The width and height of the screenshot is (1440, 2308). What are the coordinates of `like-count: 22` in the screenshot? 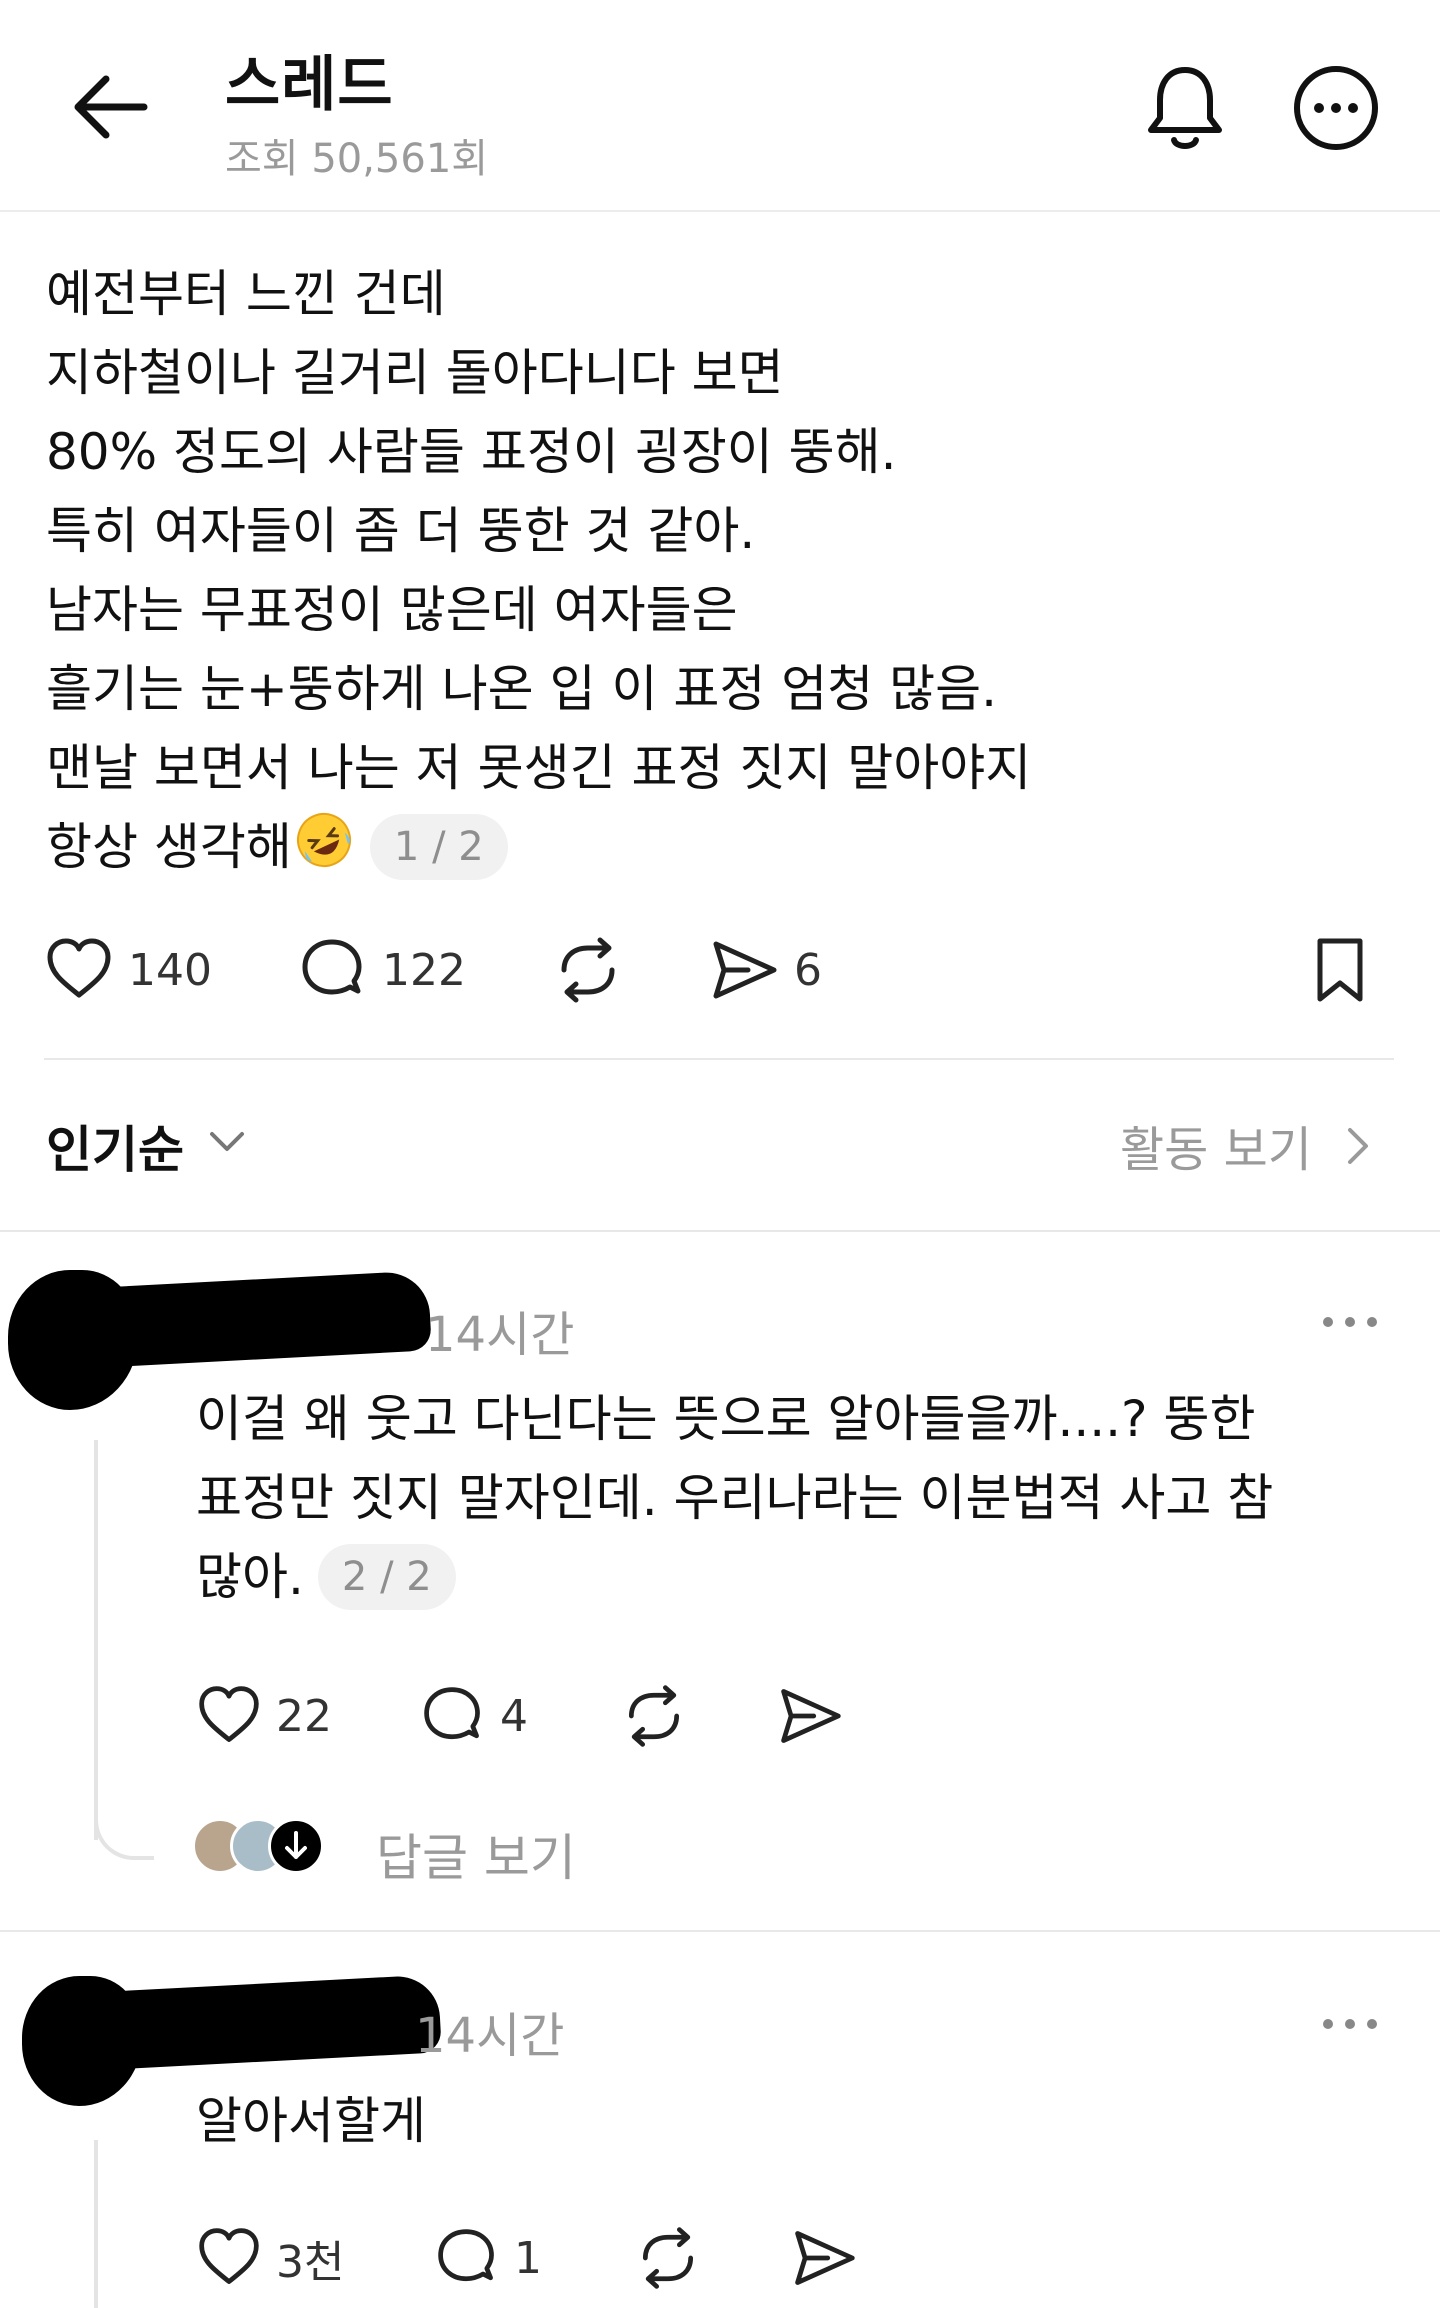 It's located at (304, 1716).